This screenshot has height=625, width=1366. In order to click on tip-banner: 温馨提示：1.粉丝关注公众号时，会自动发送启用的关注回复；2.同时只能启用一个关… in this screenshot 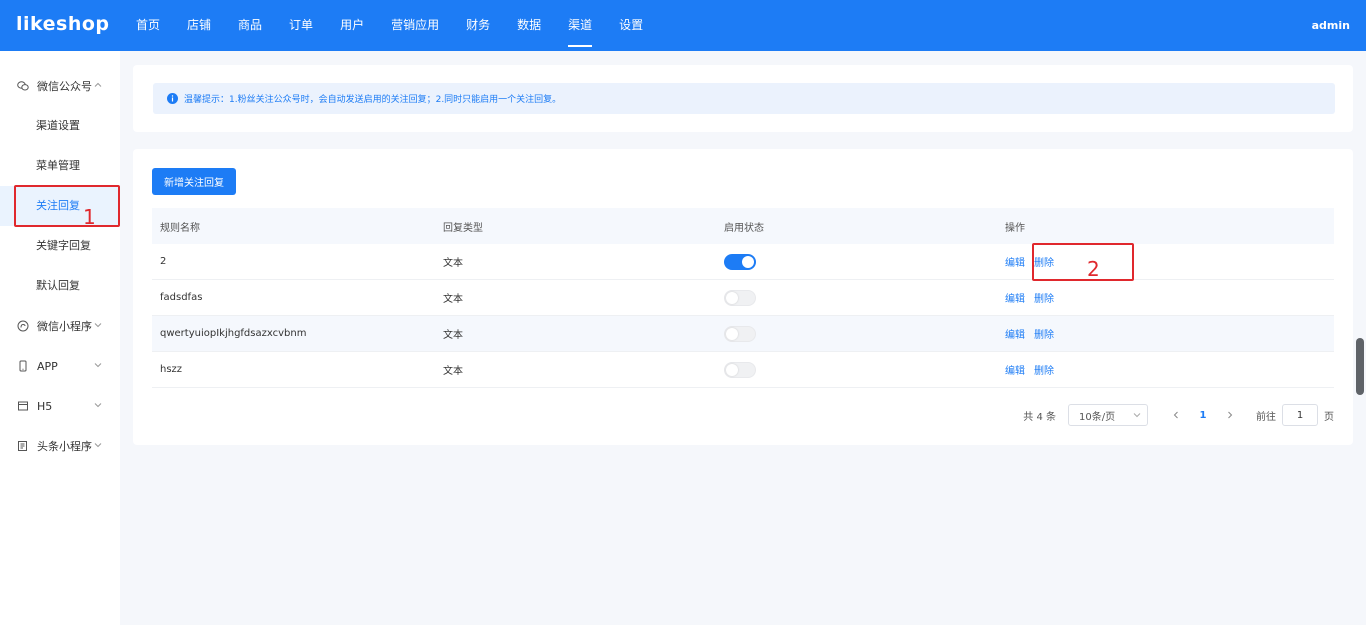, I will do `click(744, 98)`.